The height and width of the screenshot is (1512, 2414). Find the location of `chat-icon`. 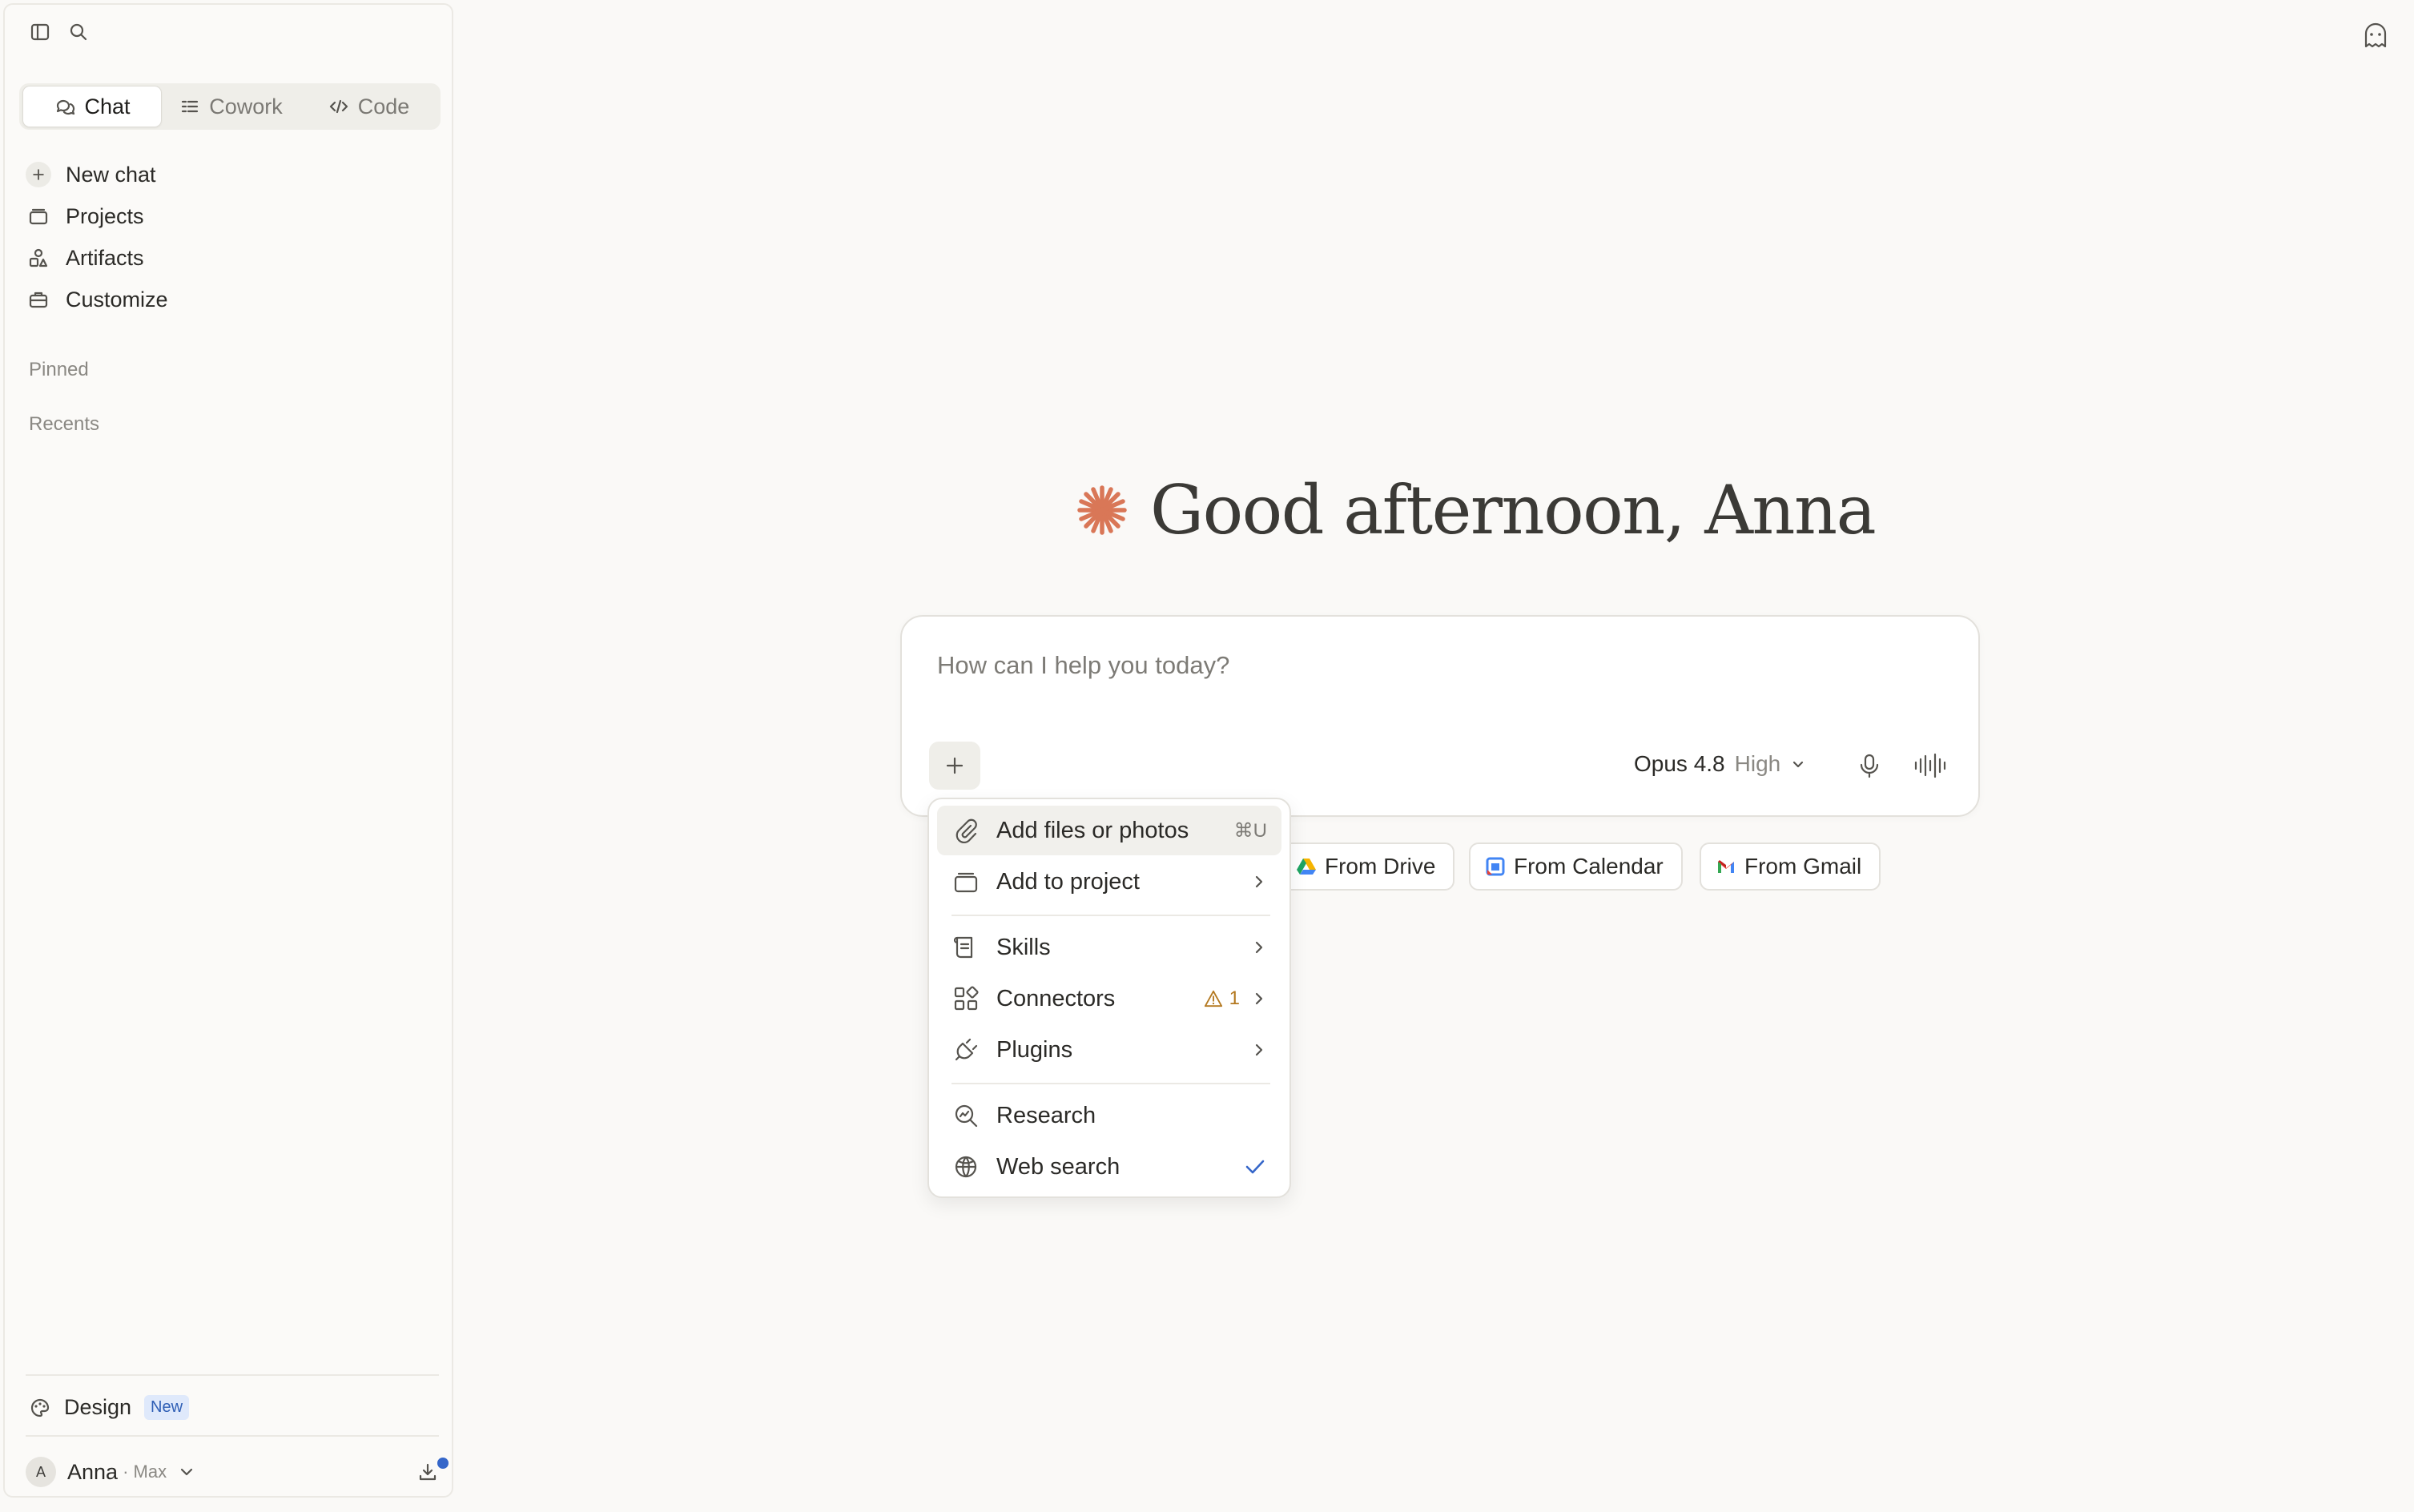

chat-icon is located at coordinates (66, 107).